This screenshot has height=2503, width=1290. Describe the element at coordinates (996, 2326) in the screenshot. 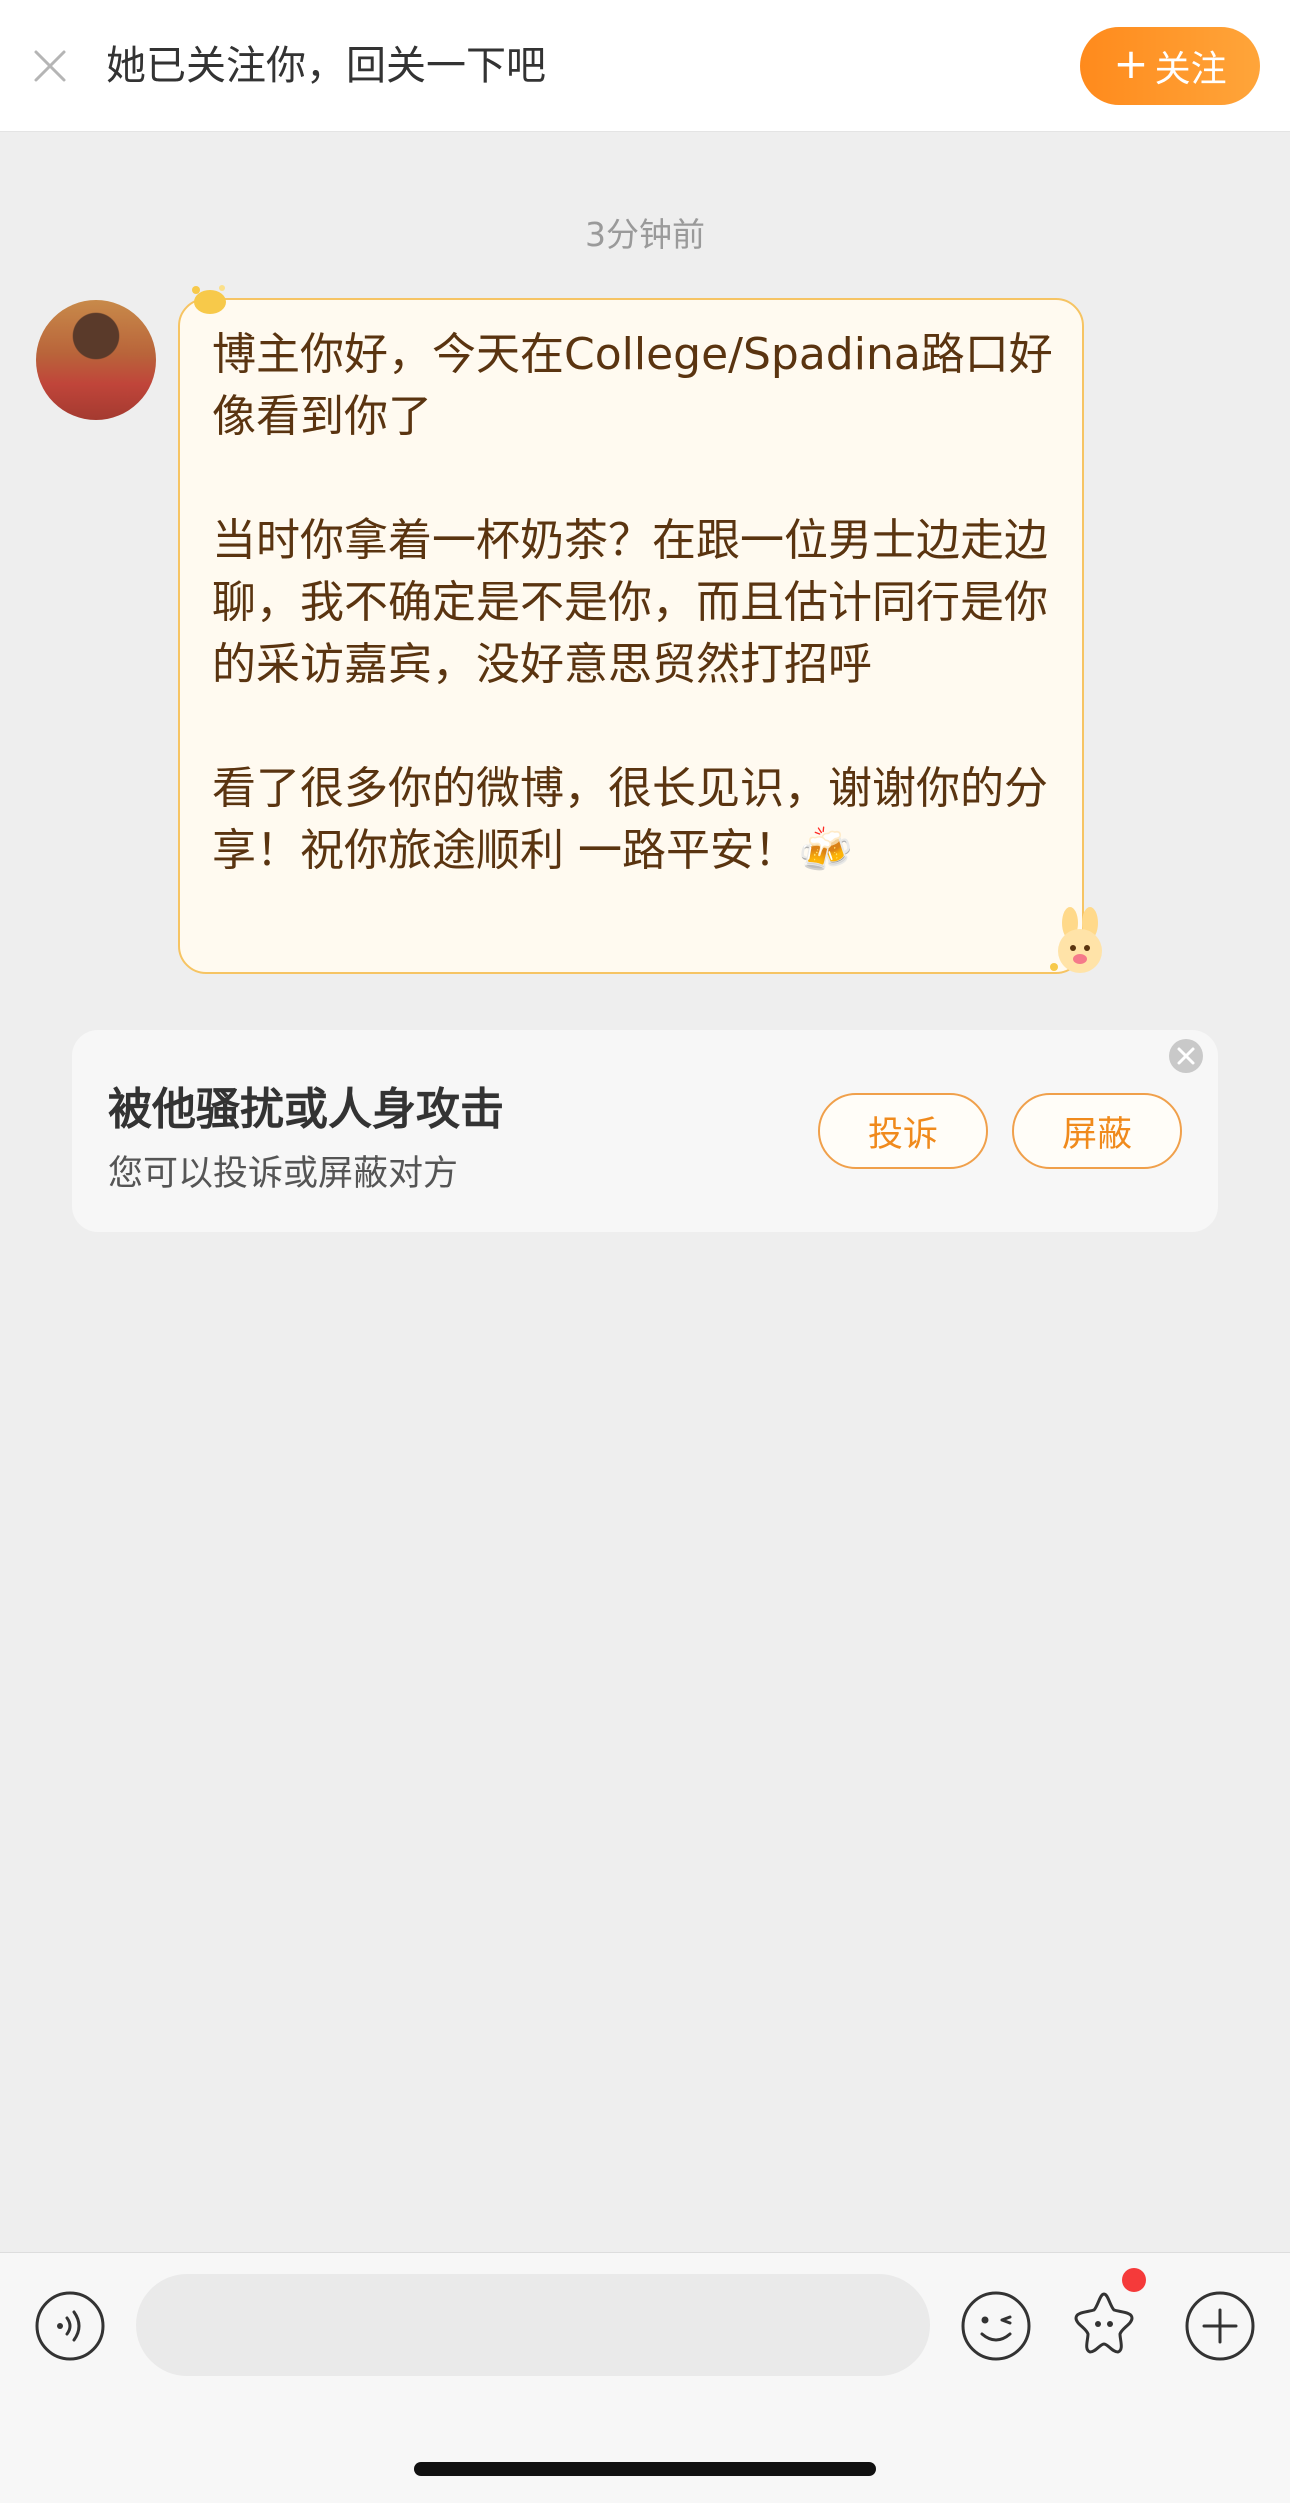

I see `emoji-icon` at that location.